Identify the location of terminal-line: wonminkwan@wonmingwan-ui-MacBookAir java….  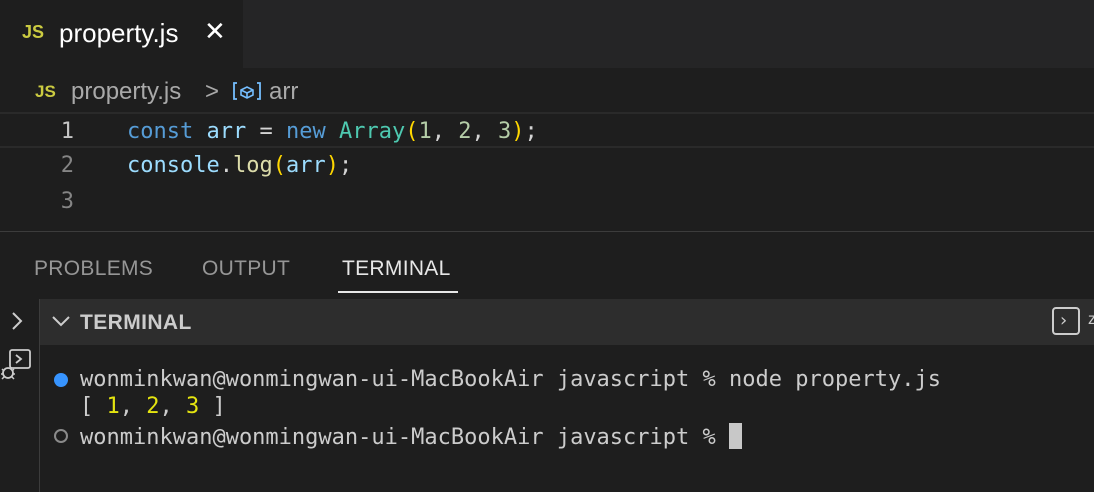
(510, 379).